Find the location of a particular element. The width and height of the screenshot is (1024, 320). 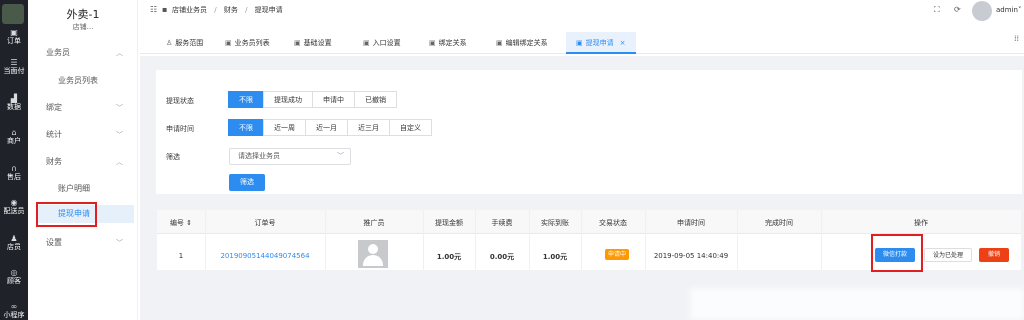

rail-item-merchant: ⌂ 商户 is located at coordinates (14, 137).